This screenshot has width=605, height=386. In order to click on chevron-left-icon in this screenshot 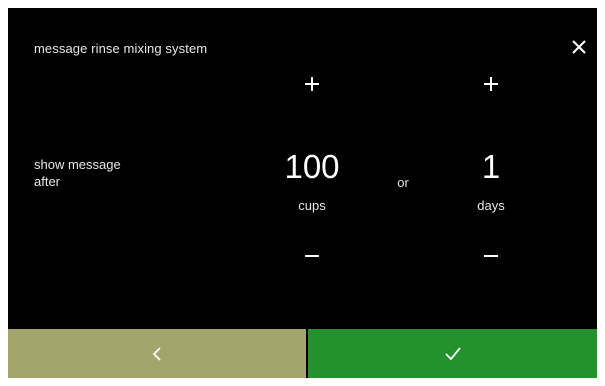, I will do `click(156, 353)`.